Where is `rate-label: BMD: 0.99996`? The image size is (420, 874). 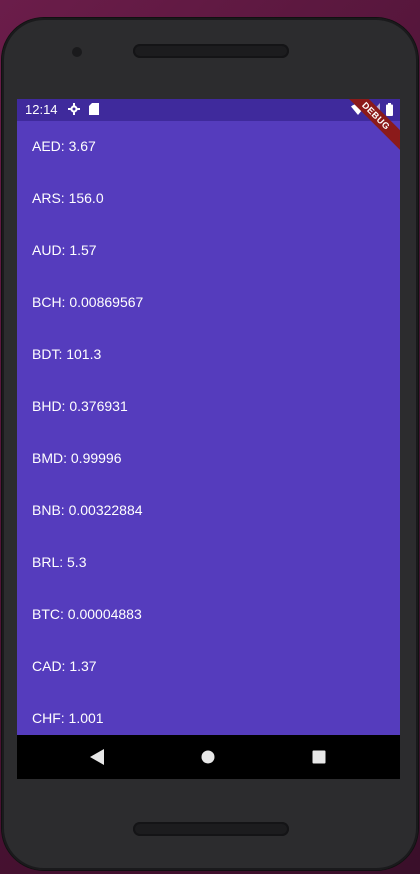
rate-label: BMD: 0.99996 is located at coordinates (77, 458).